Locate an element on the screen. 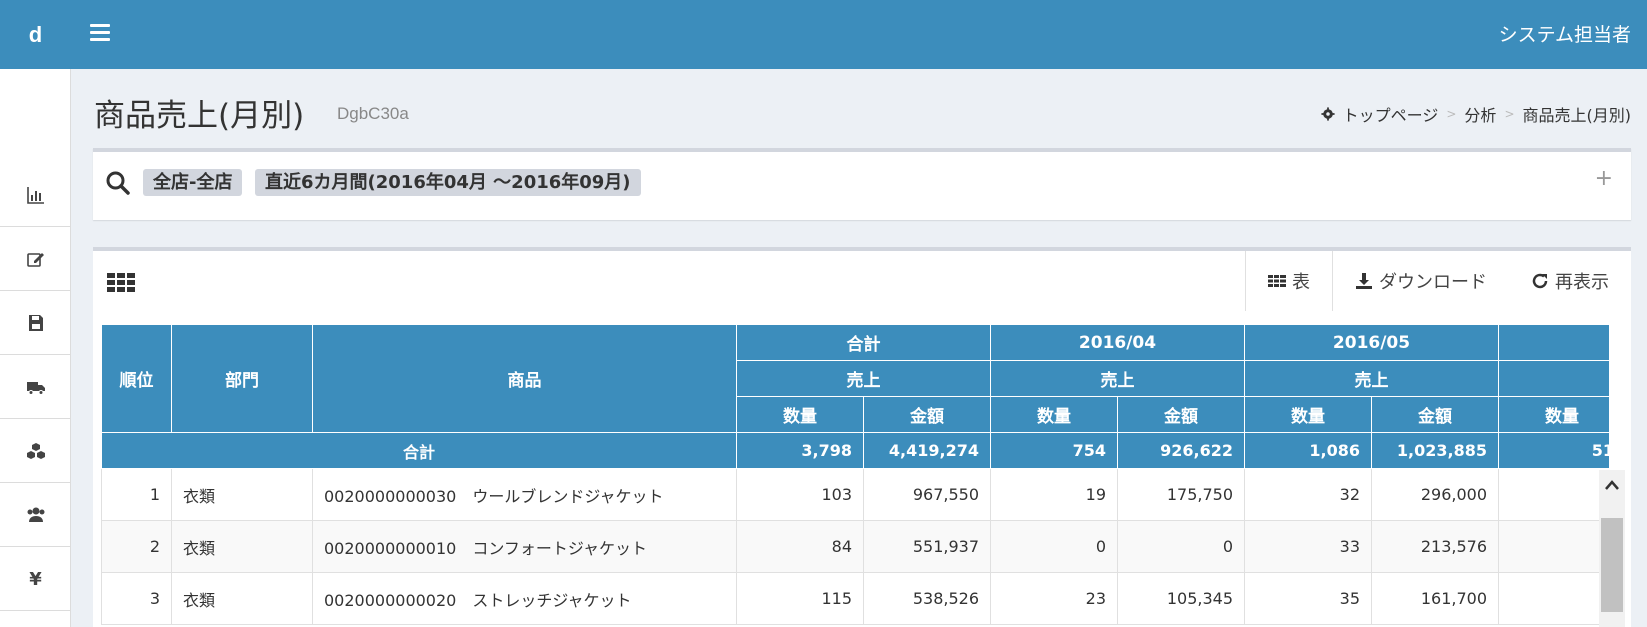 This screenshot has width=1647, height=627. total-value: 4,419,274 is located at coordinates (927, 450).